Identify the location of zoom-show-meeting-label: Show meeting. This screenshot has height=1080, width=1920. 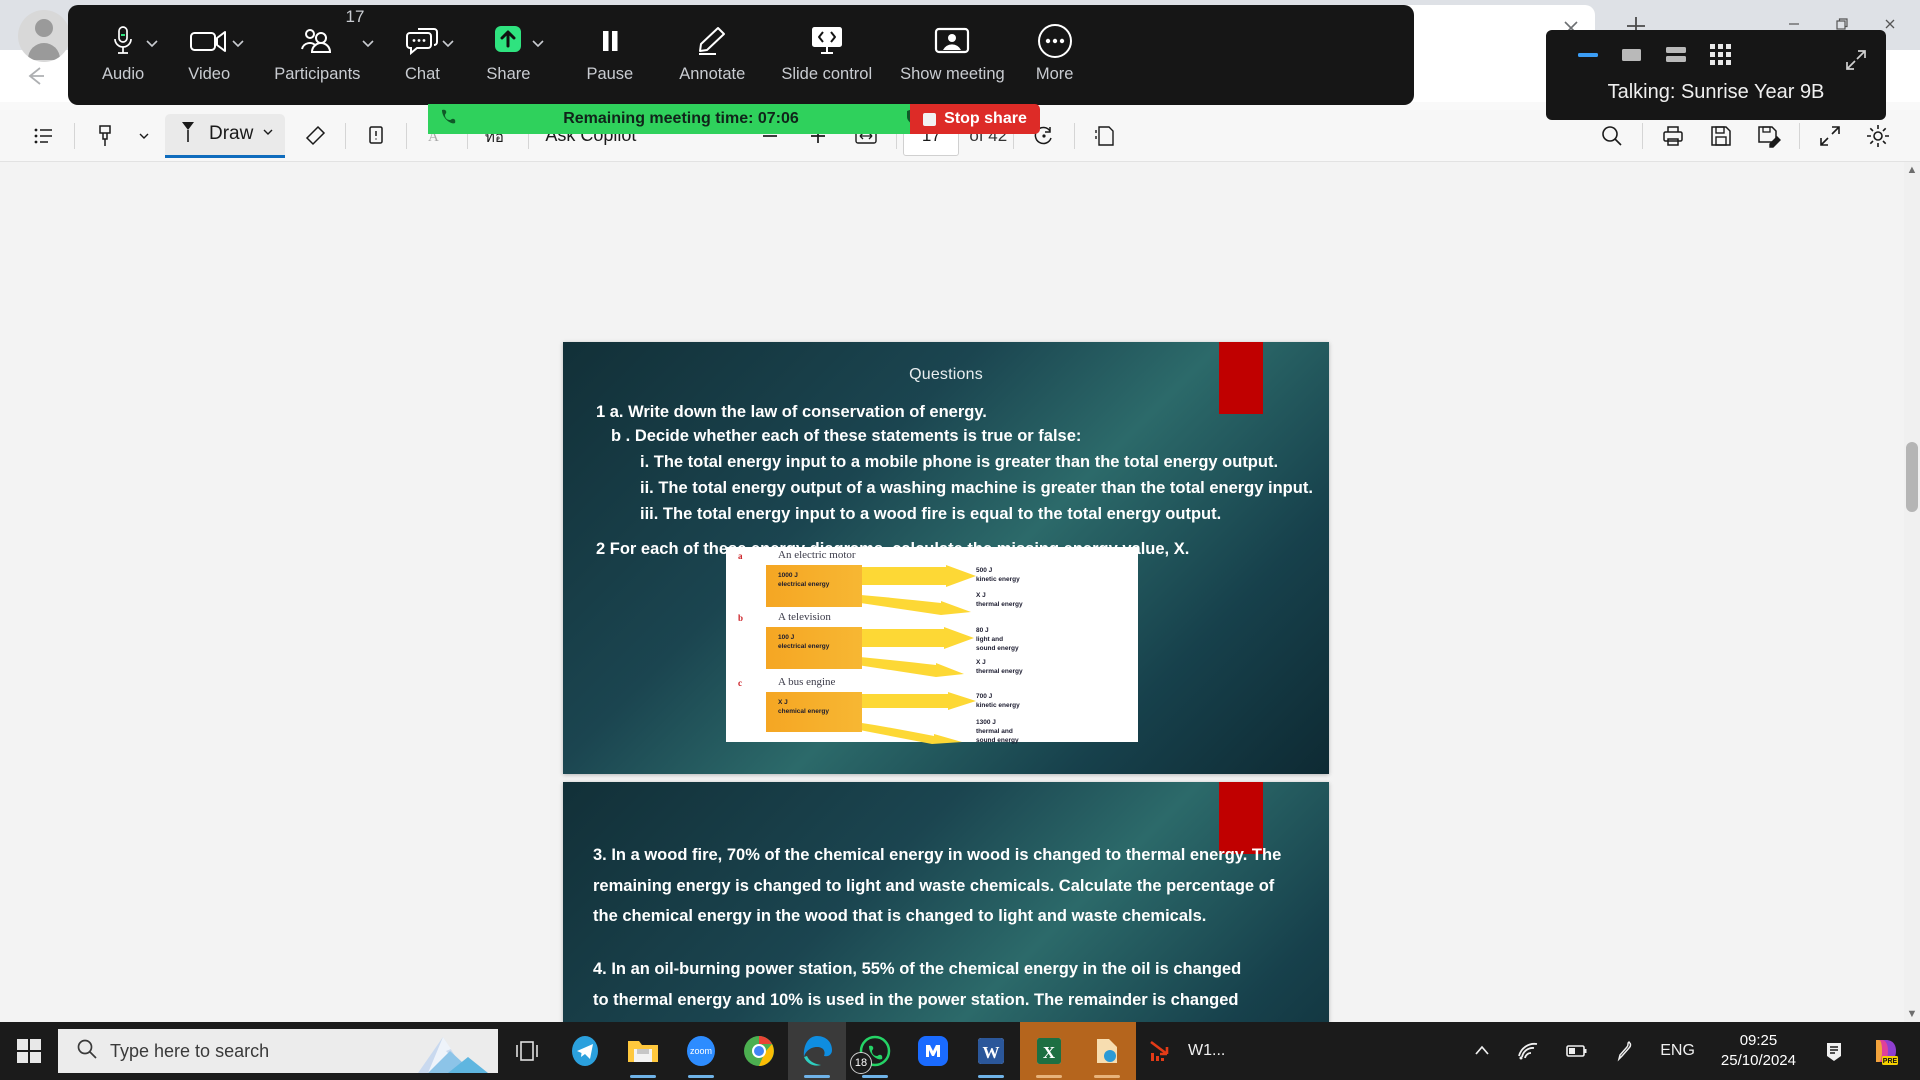
(952, 74).